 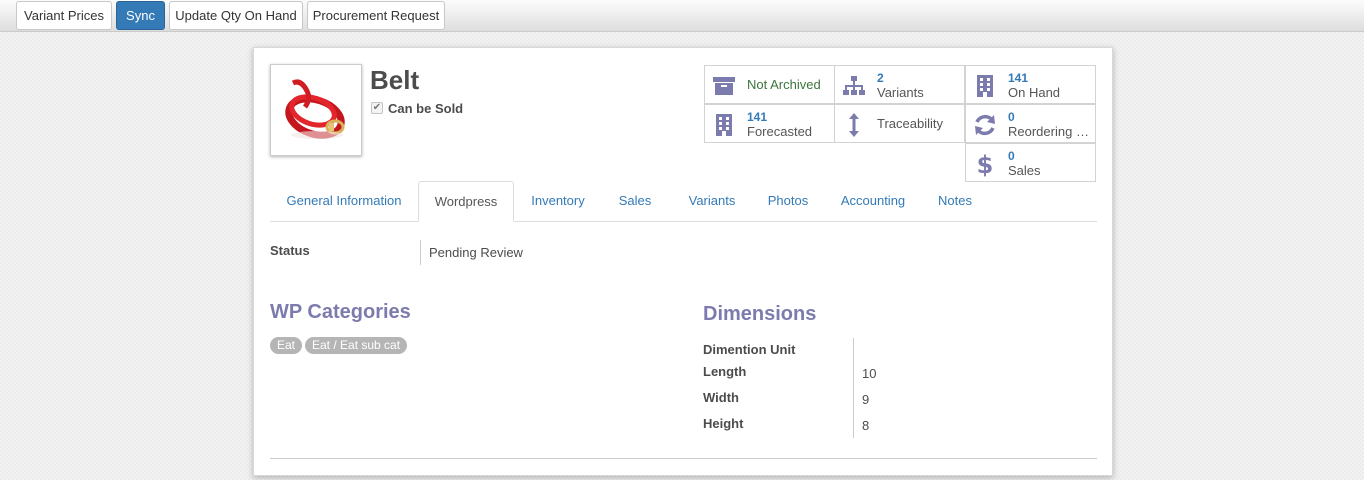 What do you see at coordinates (466, 201) in the screenshot?
I see `tab-wordpress: Wordpress` at bounding box center [466, 201].